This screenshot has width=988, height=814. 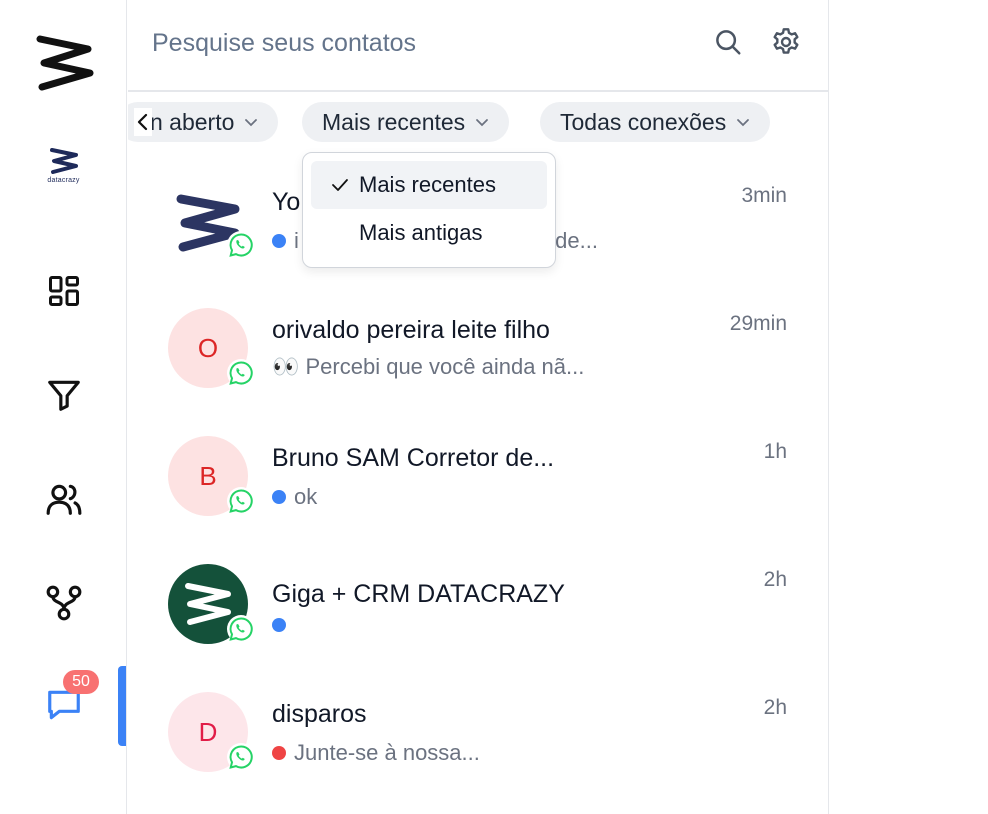 I want to click on search-icon, so click(x=728, y=42).